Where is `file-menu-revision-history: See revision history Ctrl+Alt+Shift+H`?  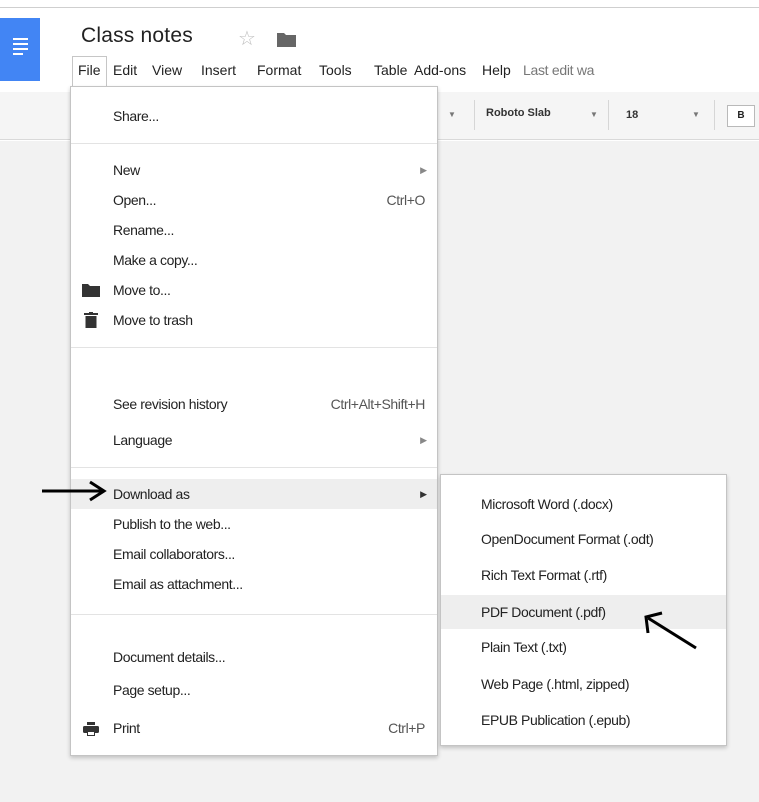
file-menu-revision-history: See revision history Ctrl+Alt+Shift+H is located at coordinates (254, 404).